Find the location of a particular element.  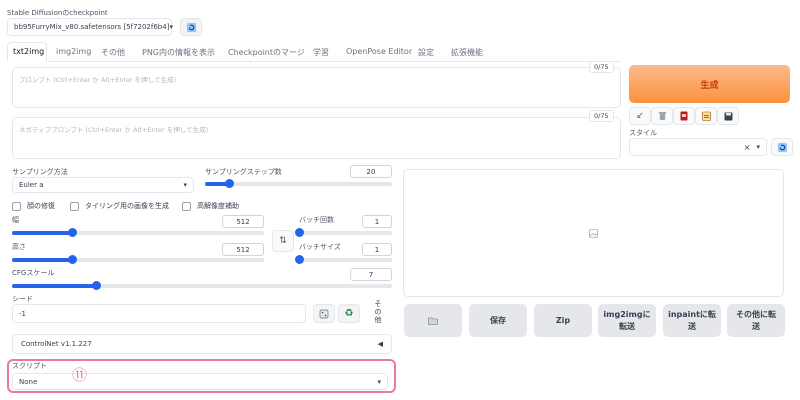

tab-6: OpenPose Editor is located at coordinates (379, 51).